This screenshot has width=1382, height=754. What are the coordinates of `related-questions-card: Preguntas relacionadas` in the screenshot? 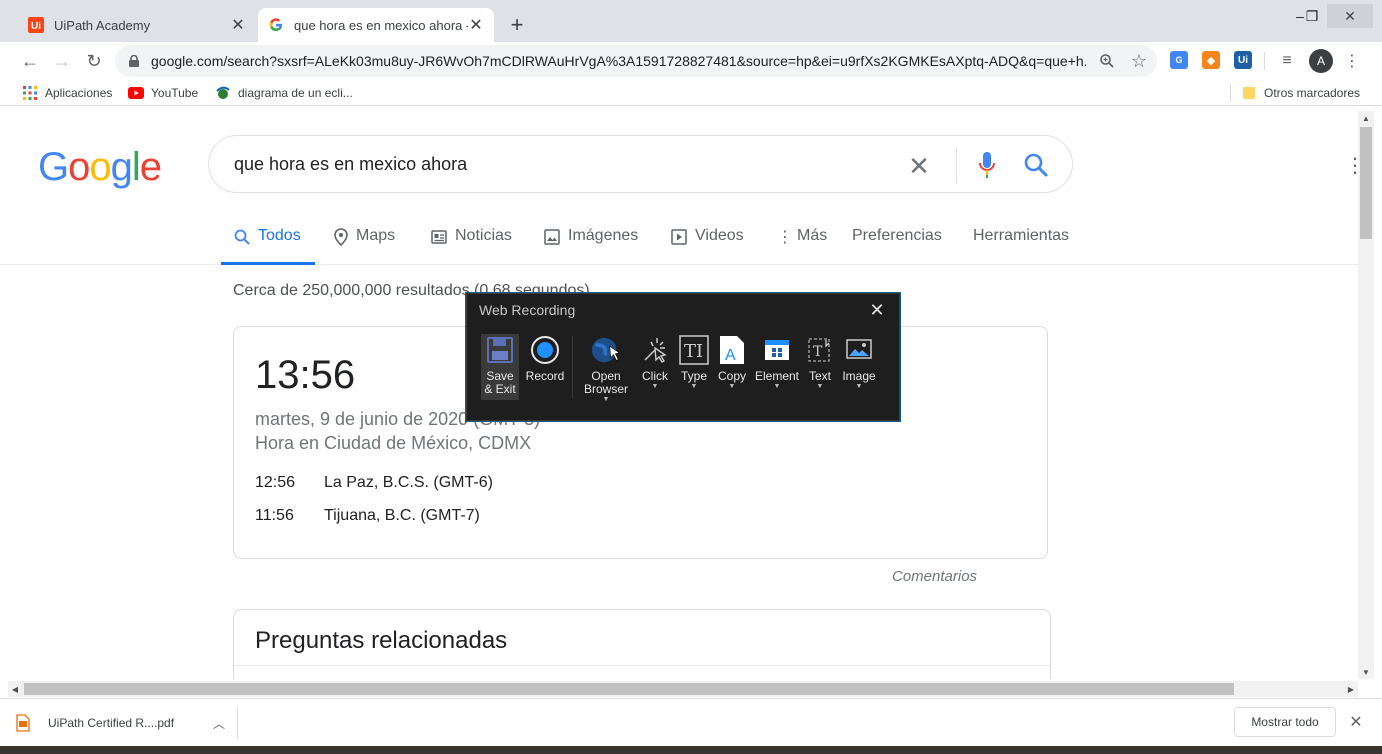 It's located at (642, 644).